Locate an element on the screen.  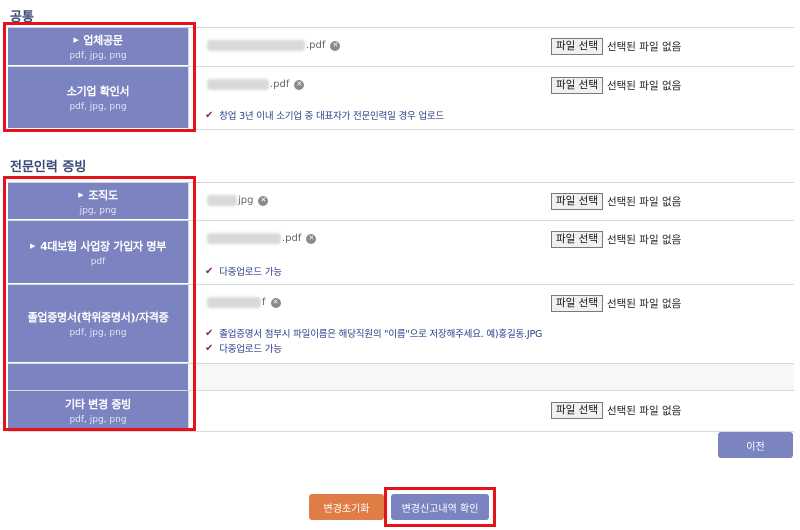
row-label: 업체공문 is located at coordinates (103, 40).